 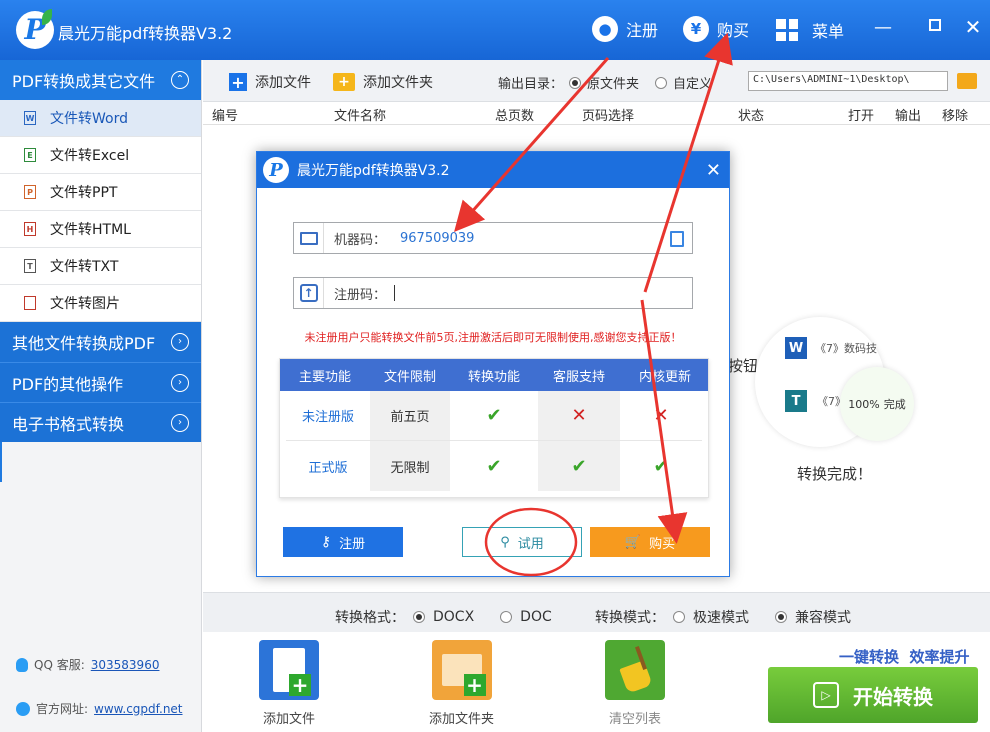 I want to click on clear-list-label: 清空列表, so click(x=634, y=719).